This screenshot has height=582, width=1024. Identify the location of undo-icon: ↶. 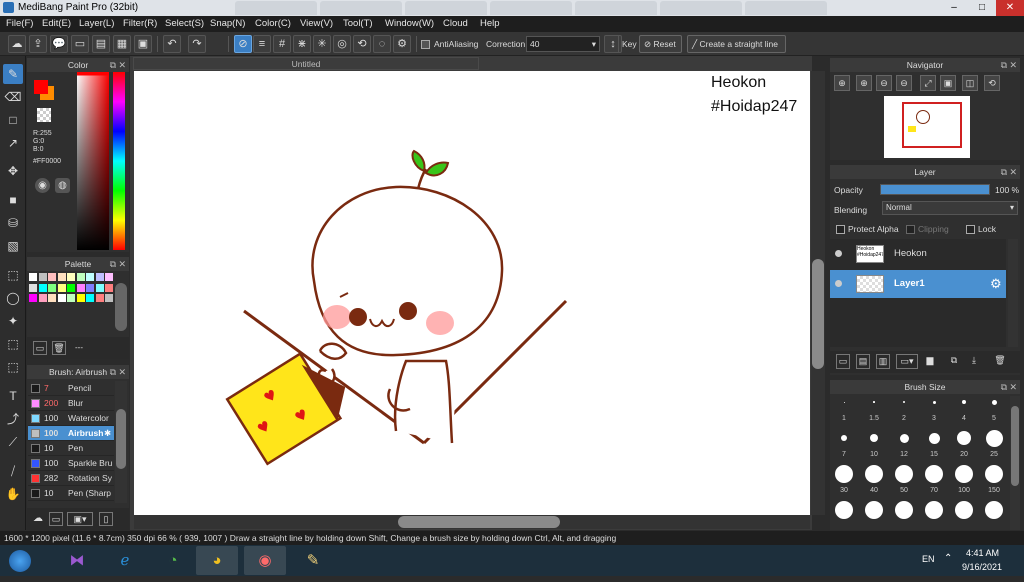
(172, 44).